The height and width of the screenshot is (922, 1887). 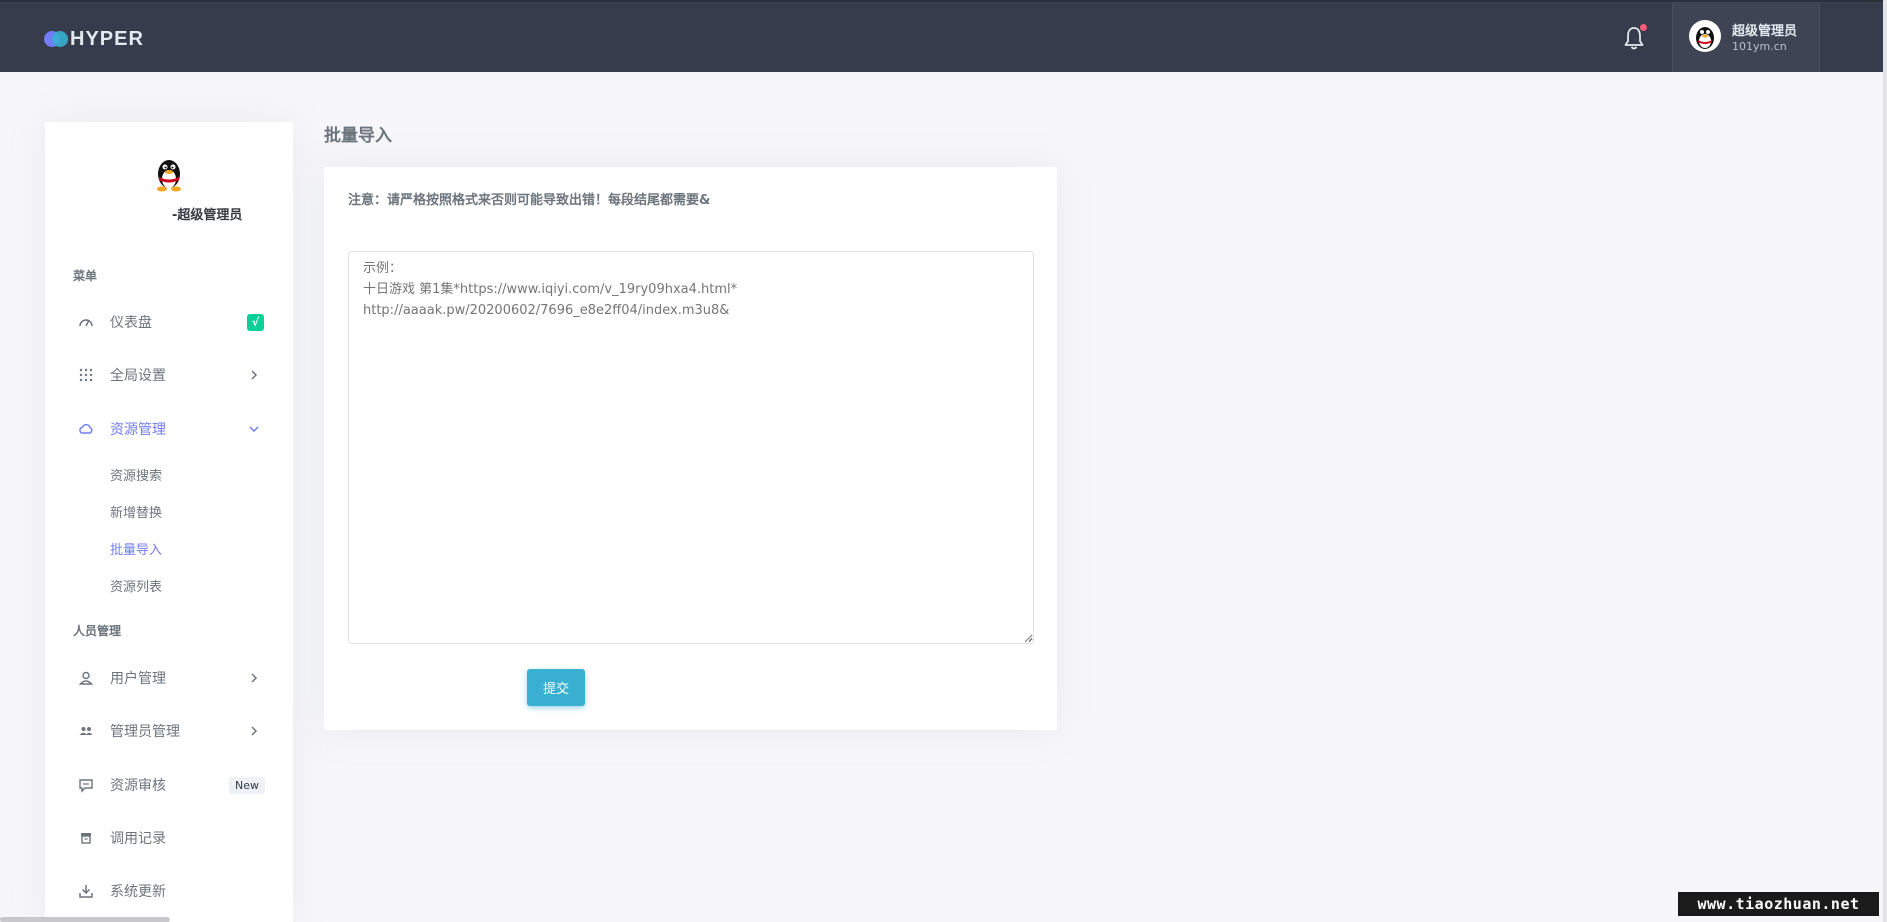 What do you see at coordinates (169, 838) in the screenshot?
I see `sidebar-item-call-log: 调用记录` at bounding box center [169, 838].